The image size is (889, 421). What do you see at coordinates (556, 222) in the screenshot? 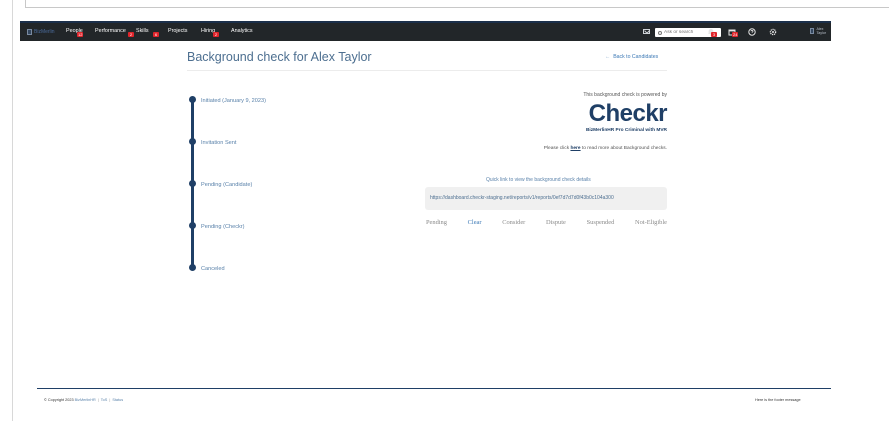
I see `status-dispute: Dispute` at bounding box center [556, 222].